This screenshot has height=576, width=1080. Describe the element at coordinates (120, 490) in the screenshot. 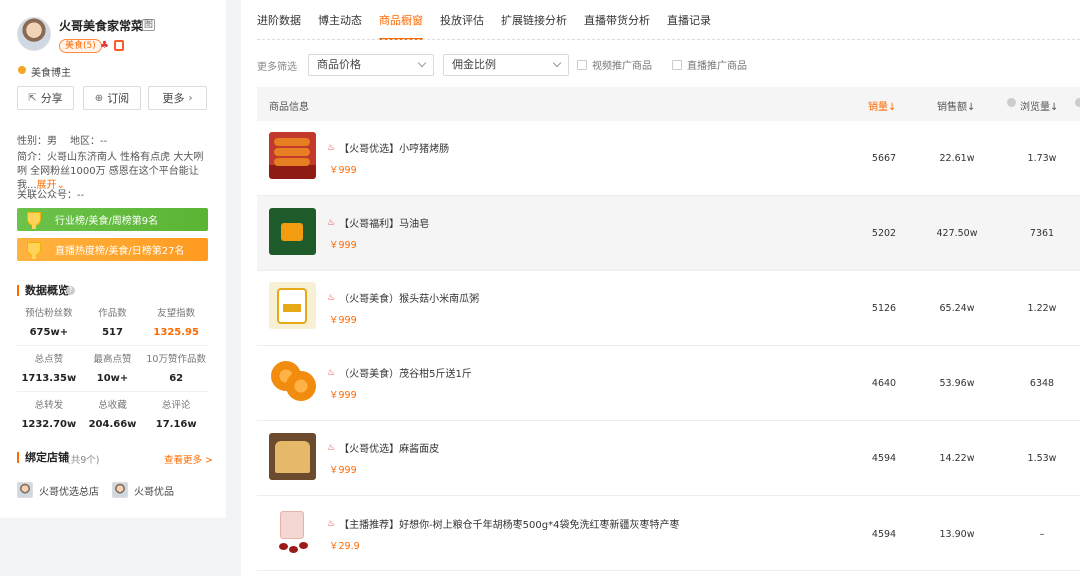

I see `shop-avatar` at that location.